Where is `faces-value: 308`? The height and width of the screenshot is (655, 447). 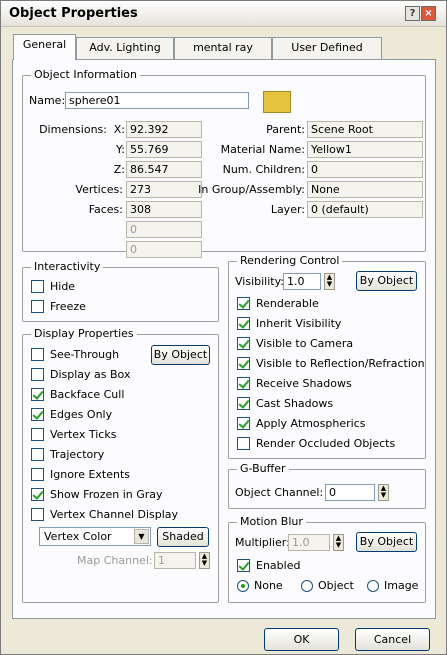
faces-value: 308 is located at coordinates (164, 209).